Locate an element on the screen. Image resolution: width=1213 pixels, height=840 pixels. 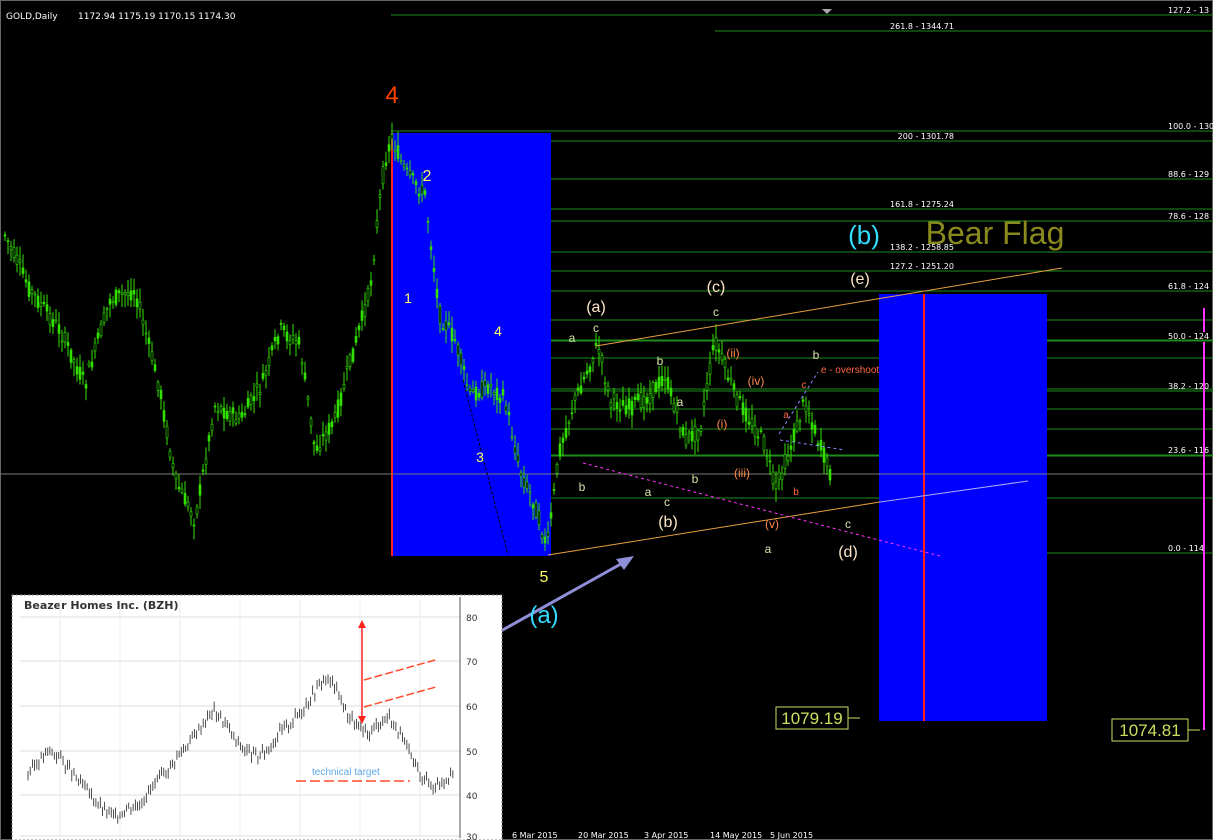
wave-label: 4 is located at coordinates (498, 331).